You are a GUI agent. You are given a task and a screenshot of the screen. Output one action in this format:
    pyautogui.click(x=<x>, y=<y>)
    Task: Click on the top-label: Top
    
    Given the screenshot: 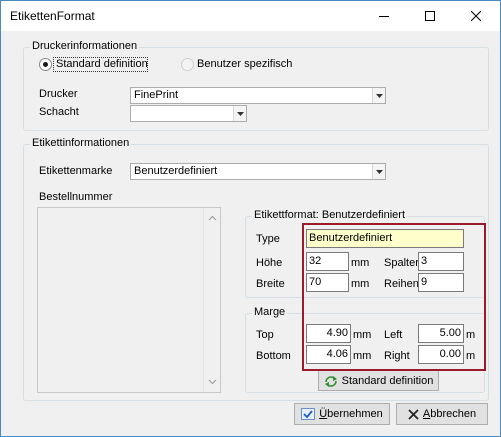 What is the action you would take?
    pyautogui.click(x=265, y=335)
    